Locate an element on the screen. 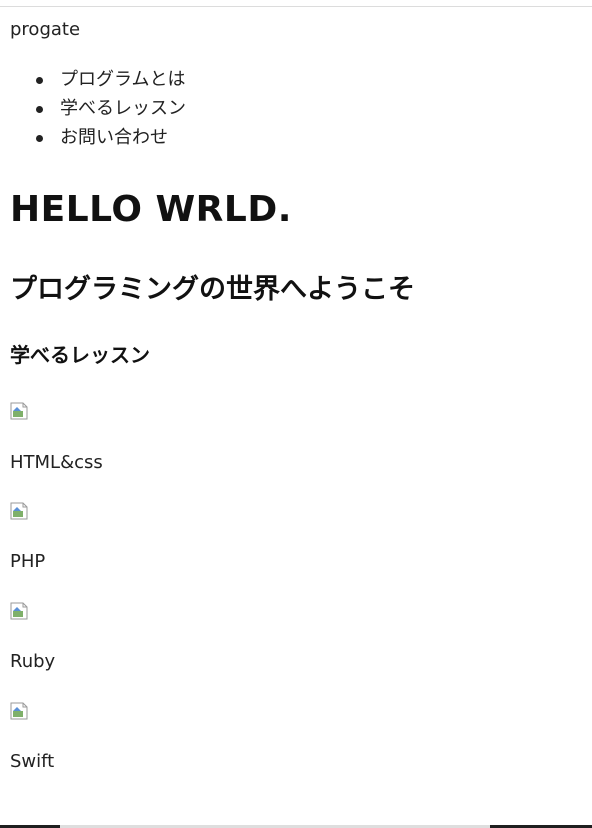  page-subtitle: プログラミングの世界へようこそ is located at coordinates (212, 289).